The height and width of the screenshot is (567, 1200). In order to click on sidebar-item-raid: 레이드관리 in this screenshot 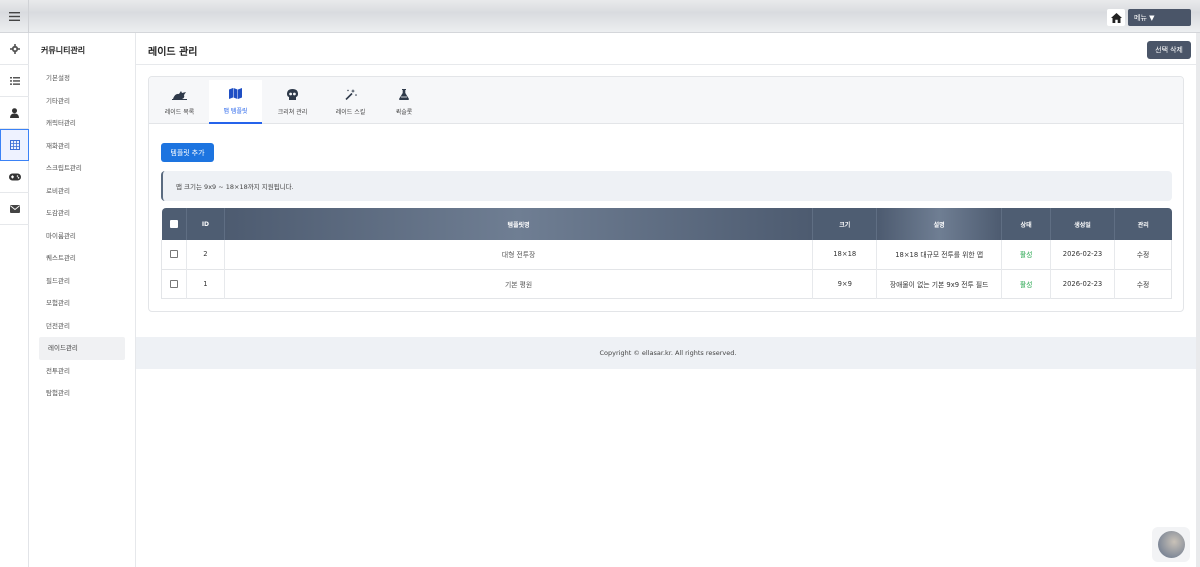, I will do `click(82, 348)`.